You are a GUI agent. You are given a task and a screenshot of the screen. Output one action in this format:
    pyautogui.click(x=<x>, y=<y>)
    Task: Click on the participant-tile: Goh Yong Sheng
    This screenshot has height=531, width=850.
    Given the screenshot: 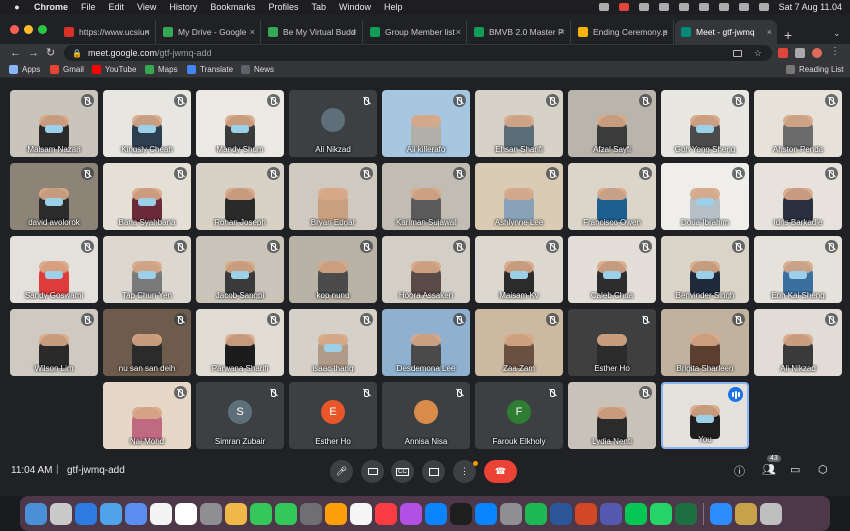 What is the action you would take?
    pyautogui.click(x=705, y=123)
    